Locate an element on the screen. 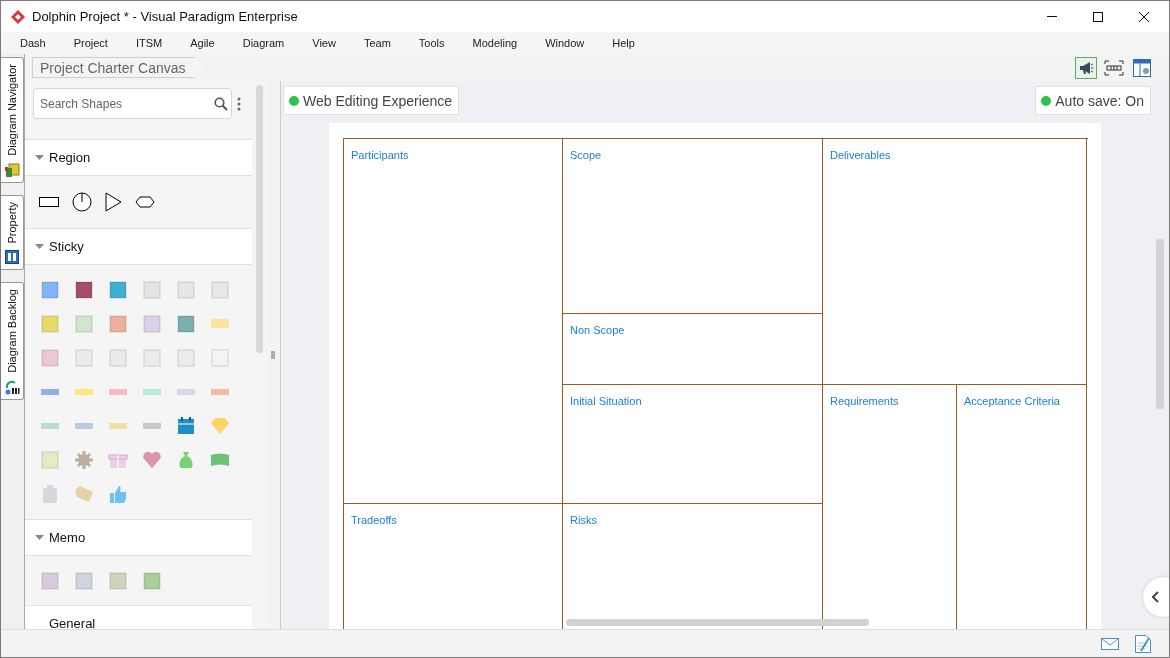 The height and width of the screenshot is (658, 1170). hexagon-shape-icon is located at coordinates (145, 202).